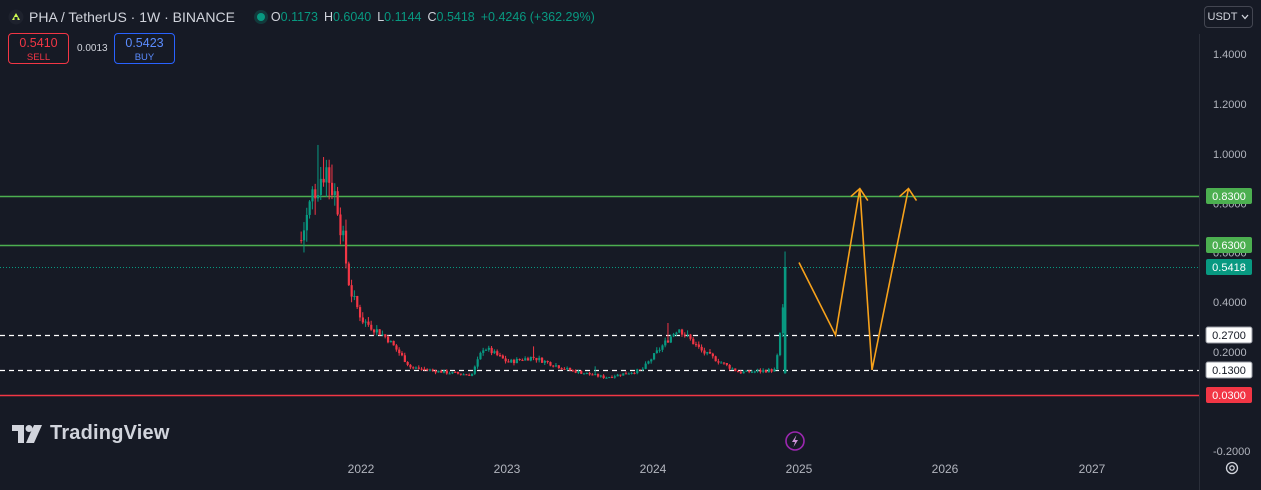  What do you see at coordinates (795, 441) in the screenshot?
I see `lightning-icon` at bounding box center [795, 441].